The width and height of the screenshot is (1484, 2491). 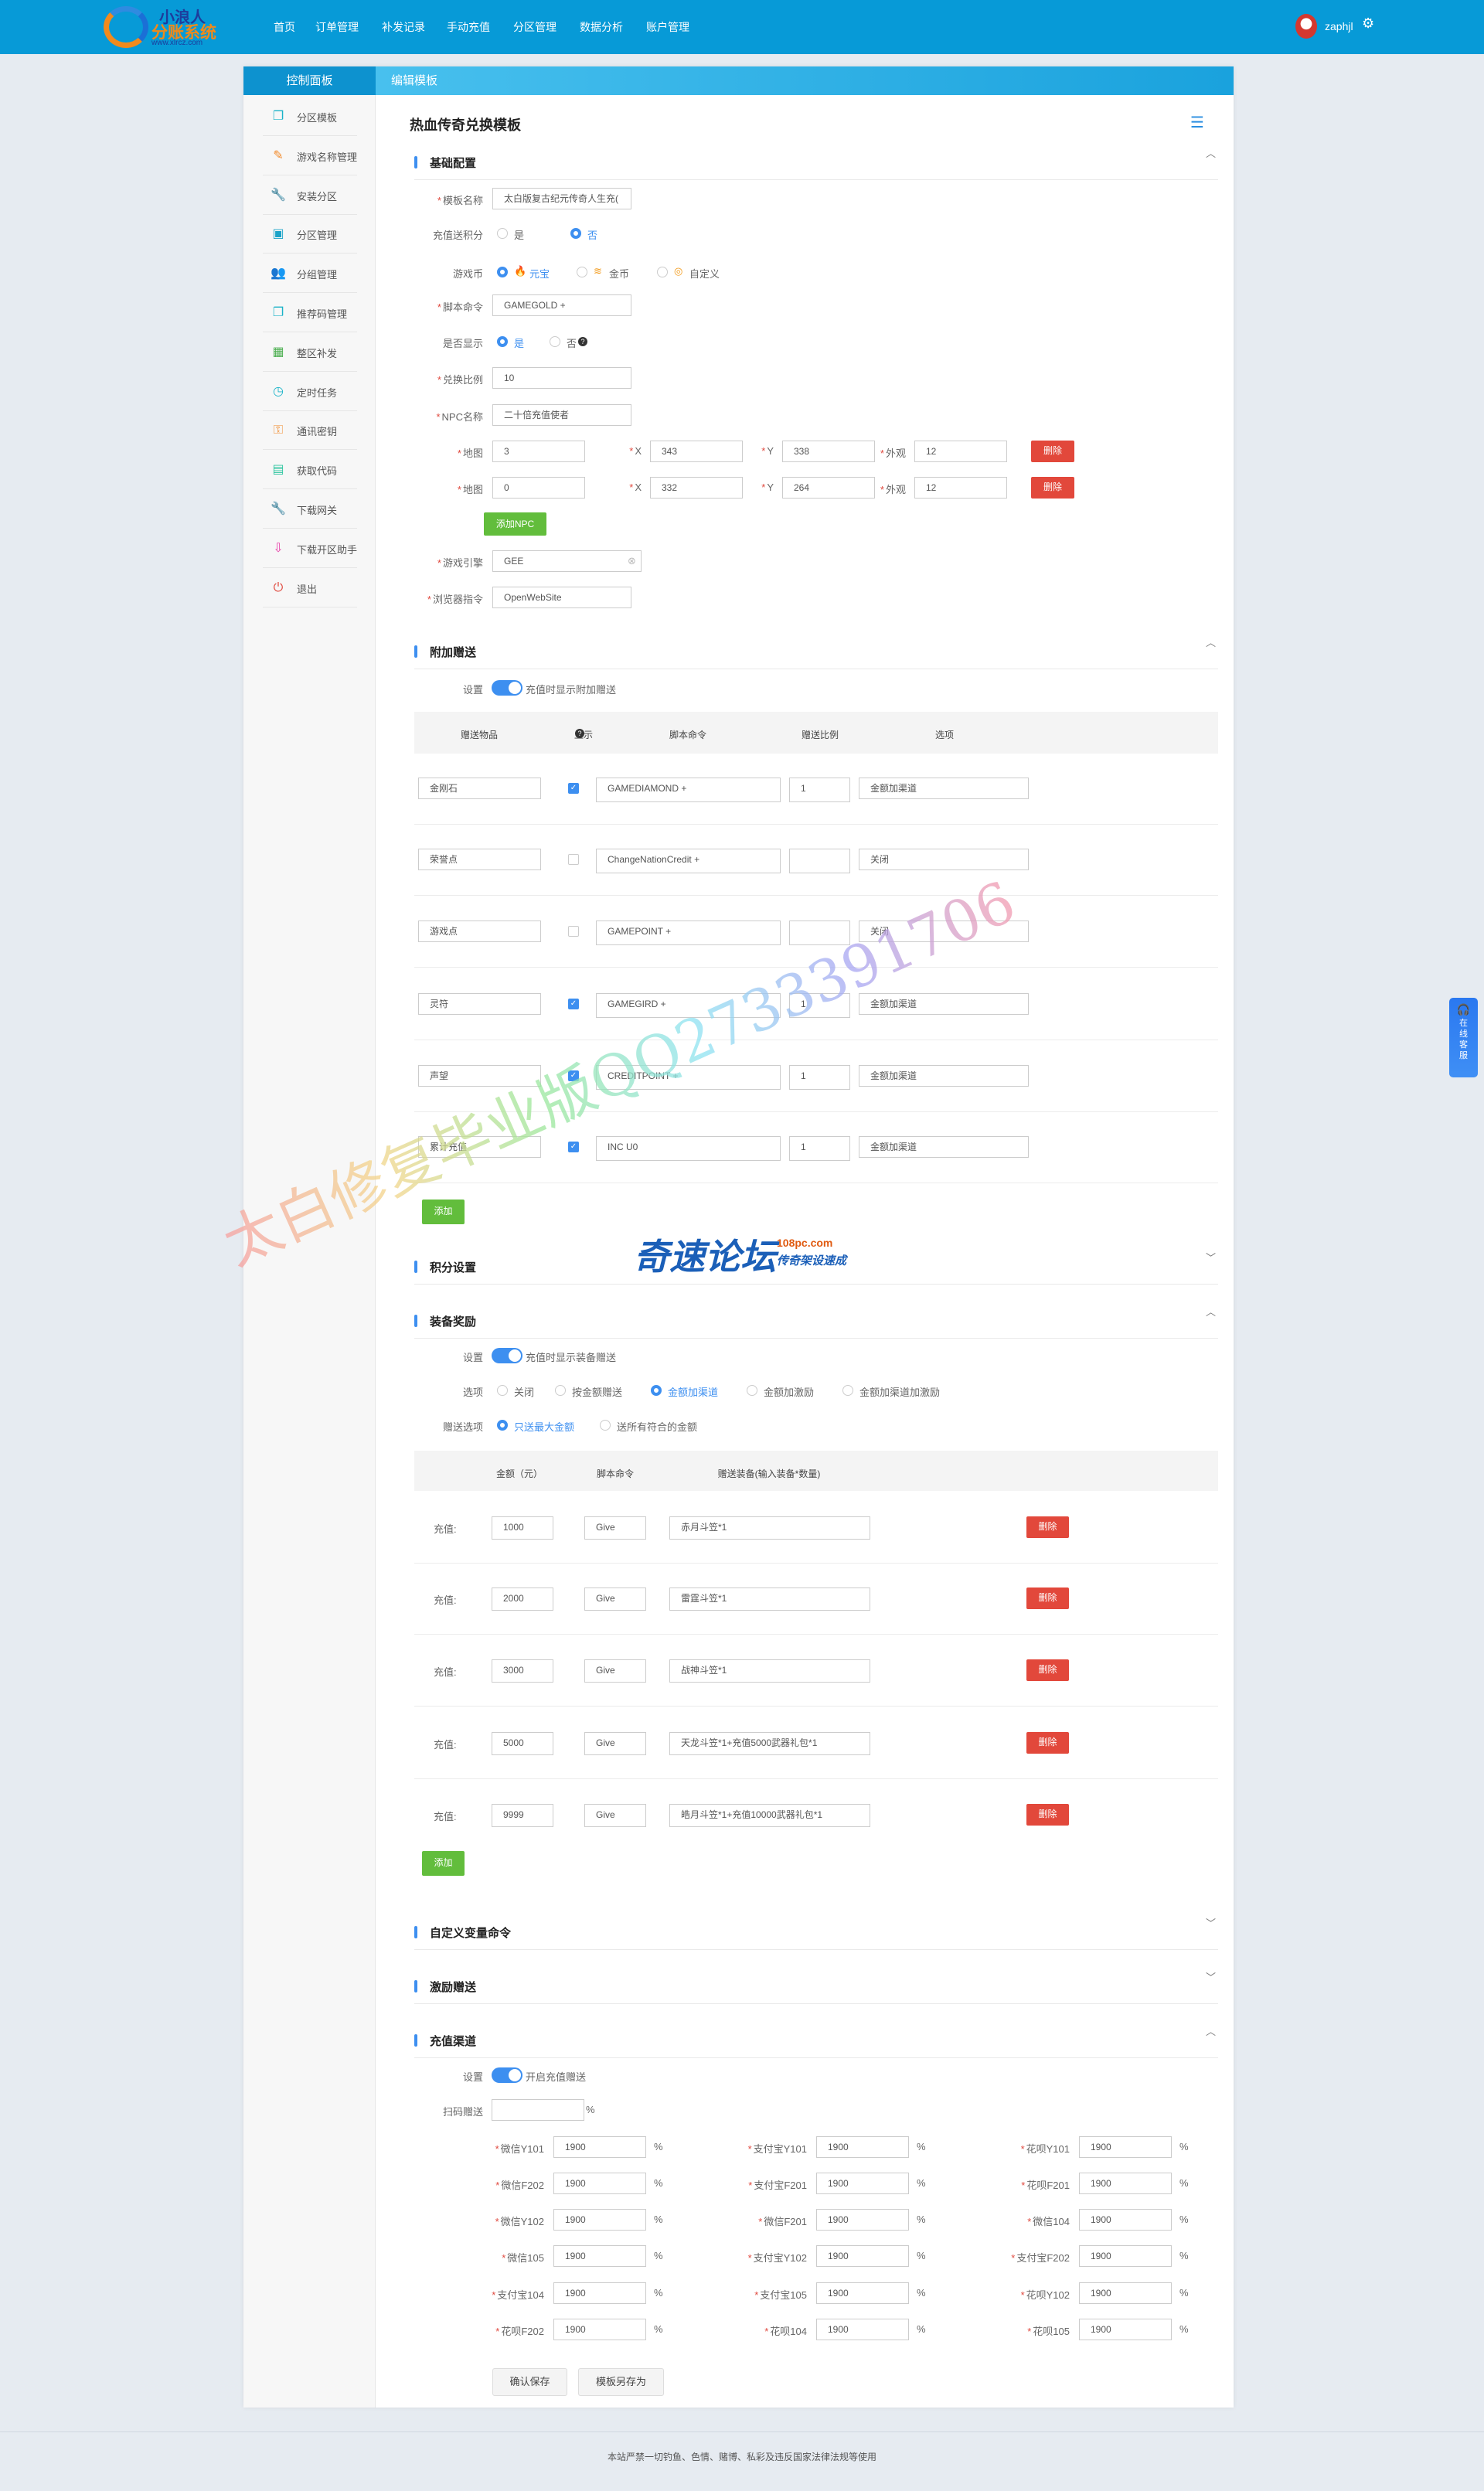 I want to click on amount-input: 9999, so click(x=522, y=1816).